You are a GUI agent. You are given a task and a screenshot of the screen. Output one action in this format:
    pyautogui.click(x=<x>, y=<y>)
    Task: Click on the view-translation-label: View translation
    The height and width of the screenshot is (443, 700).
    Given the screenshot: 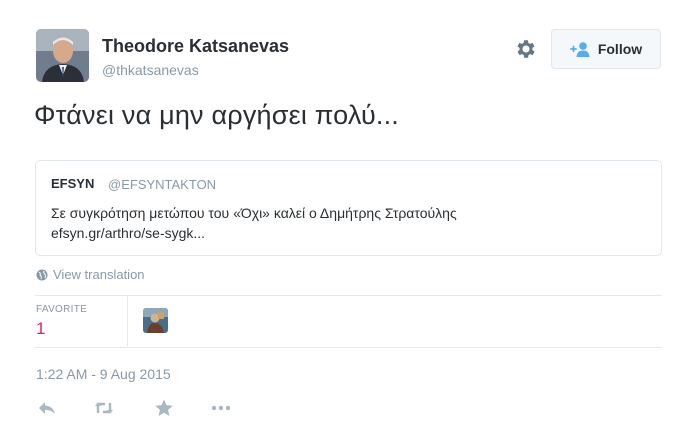 What is the action you would take?
    pyautogui.click(x=99, y=274)
    